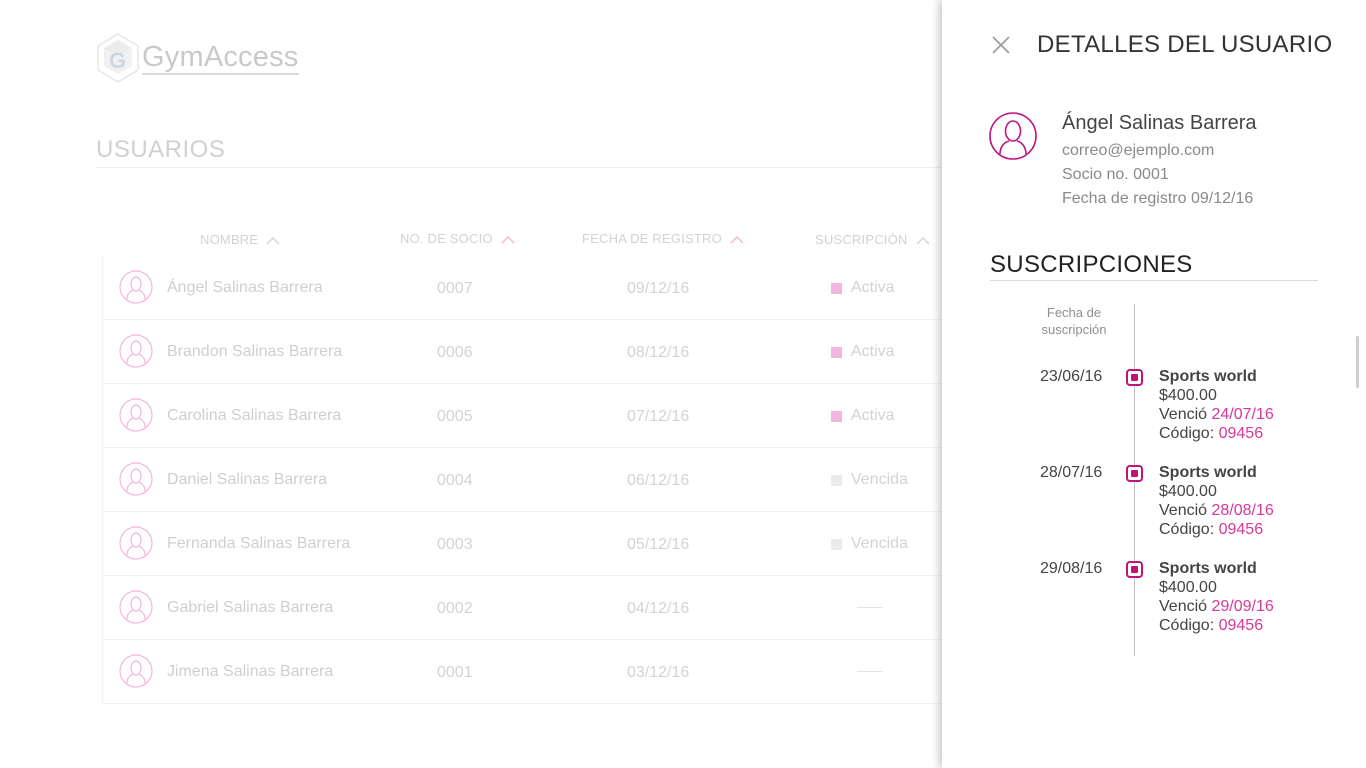  Describe the element at coordinates (240, 239) in the screenshot. I see `column-header-nombre: NOMBRE` at that location.